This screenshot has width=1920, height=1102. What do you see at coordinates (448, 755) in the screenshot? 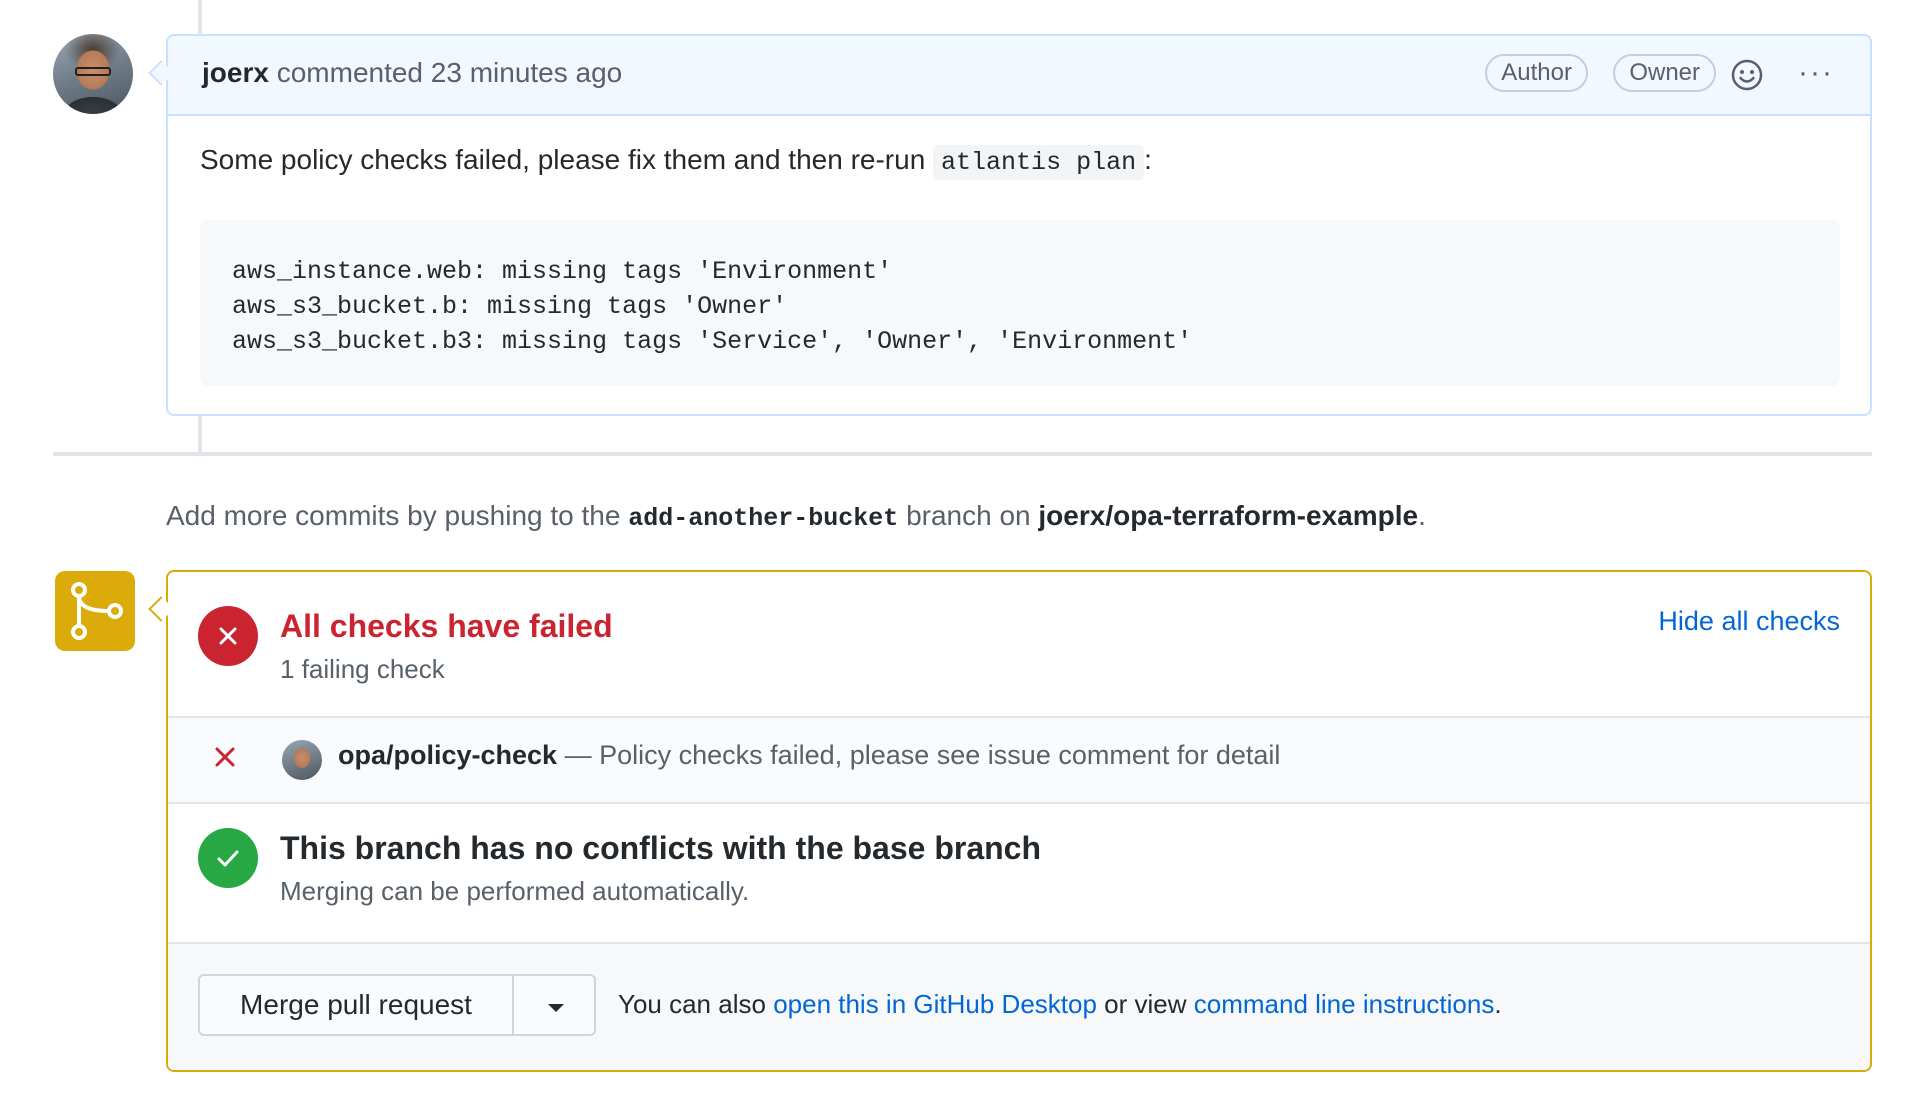
I see `check-name: opa/policy-check` at bounding box center [448, 755].